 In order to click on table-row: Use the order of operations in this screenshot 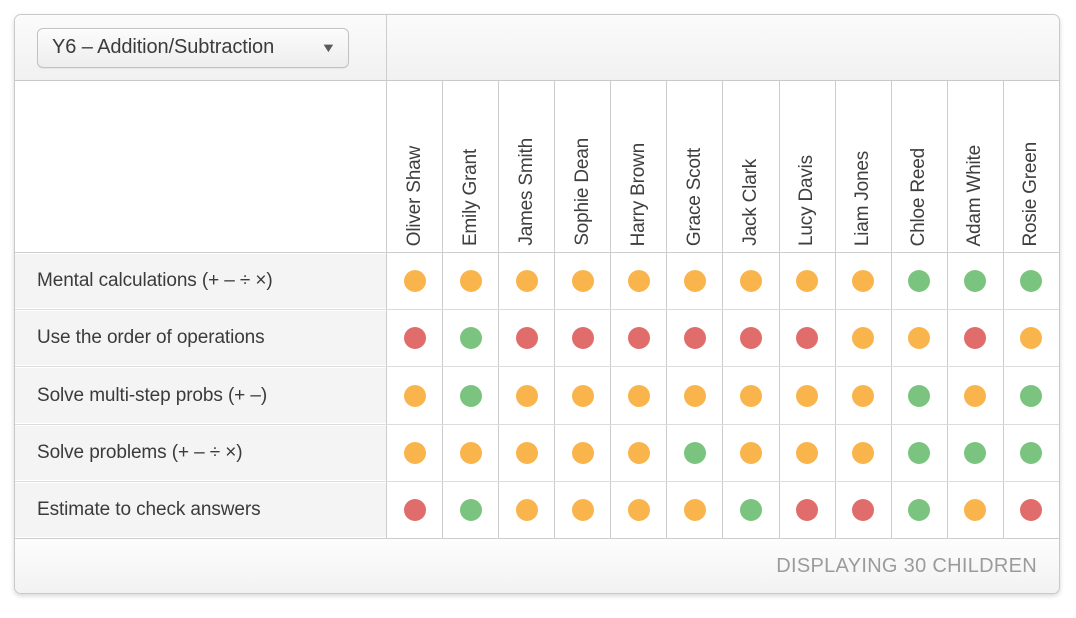, I will do `click(537, 339)`.